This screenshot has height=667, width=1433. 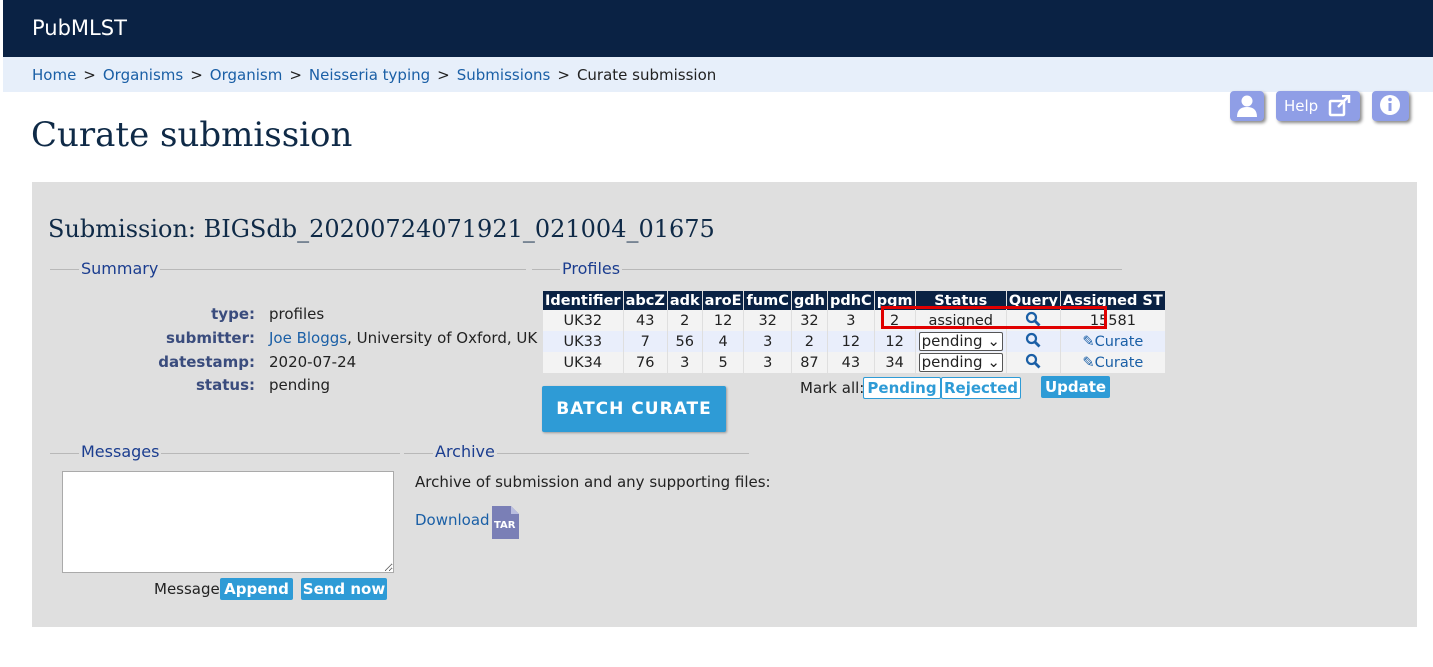 I want to click on external-link-icon, so click(x=1339, y=106).